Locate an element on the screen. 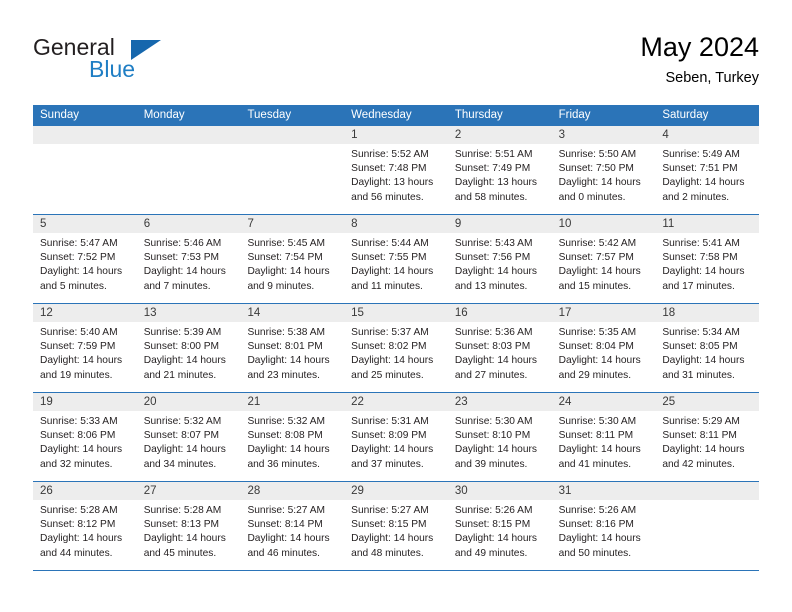  day-number-band: 30 is located at coordinates (499, 491).